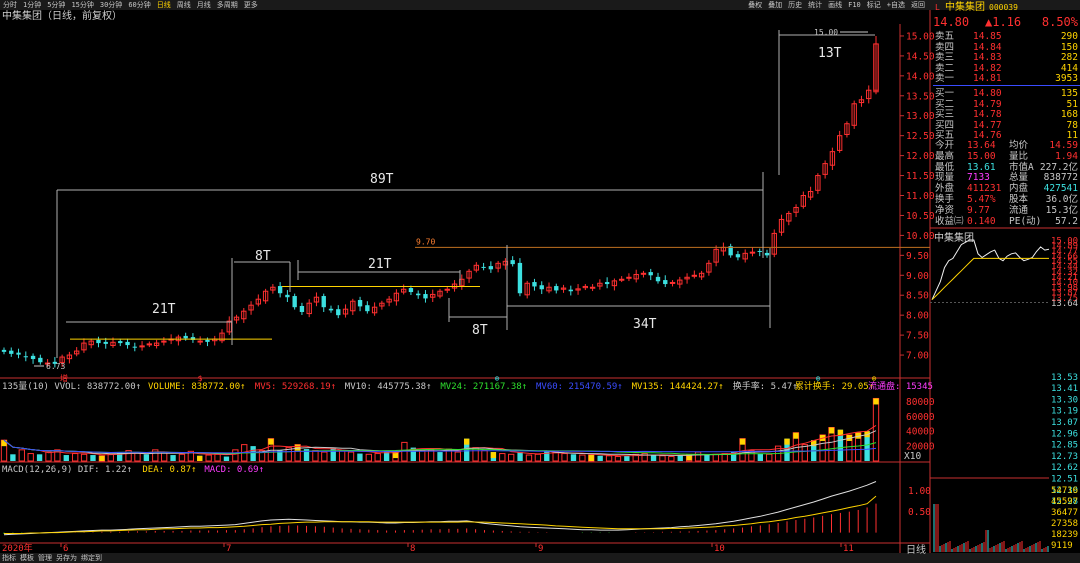 This screenshot has height=563, width=1080. I want to click on price-tick-label-10: 10.00, so click(920, 236).